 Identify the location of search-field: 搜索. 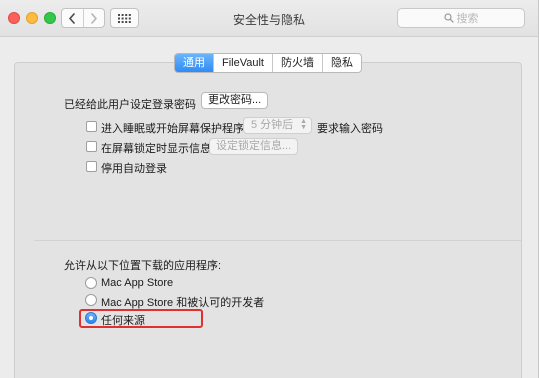
(461, 18).